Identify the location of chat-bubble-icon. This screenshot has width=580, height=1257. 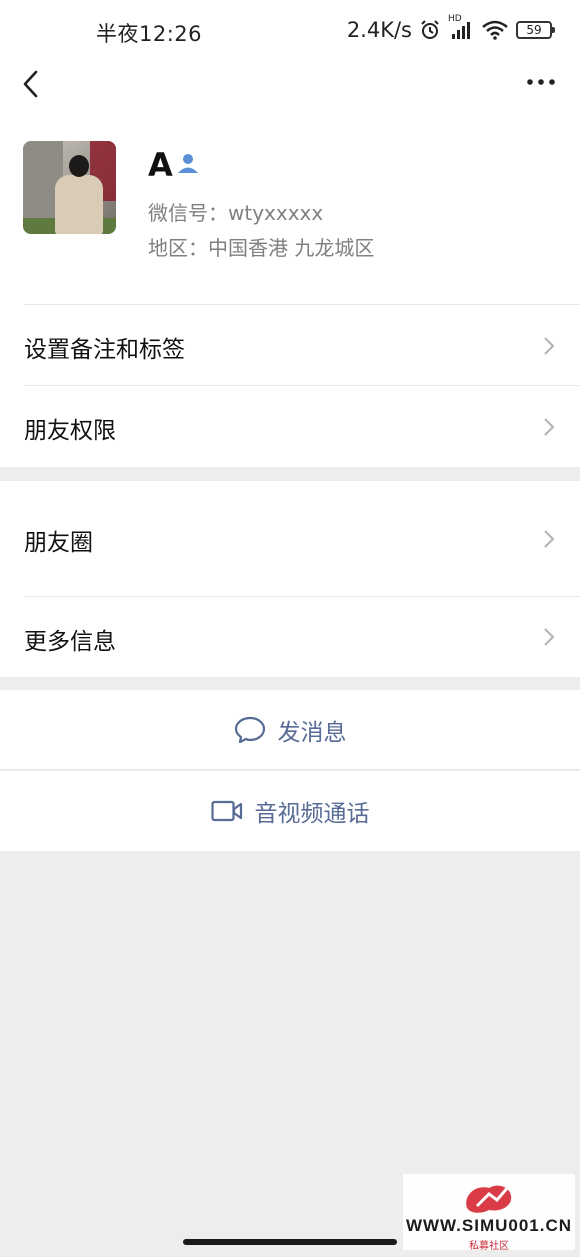
(249, 730).